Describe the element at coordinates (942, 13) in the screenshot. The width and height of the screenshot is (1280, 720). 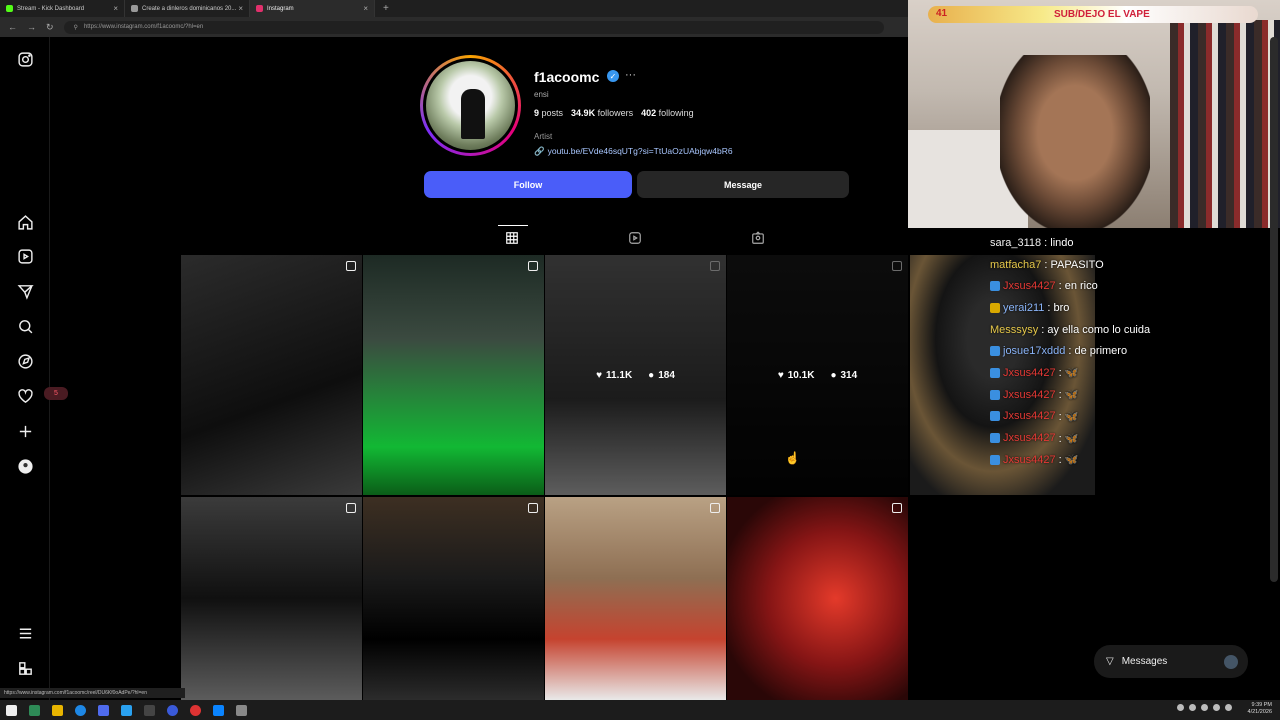
I see `sub-goal-count: 41` at that location.